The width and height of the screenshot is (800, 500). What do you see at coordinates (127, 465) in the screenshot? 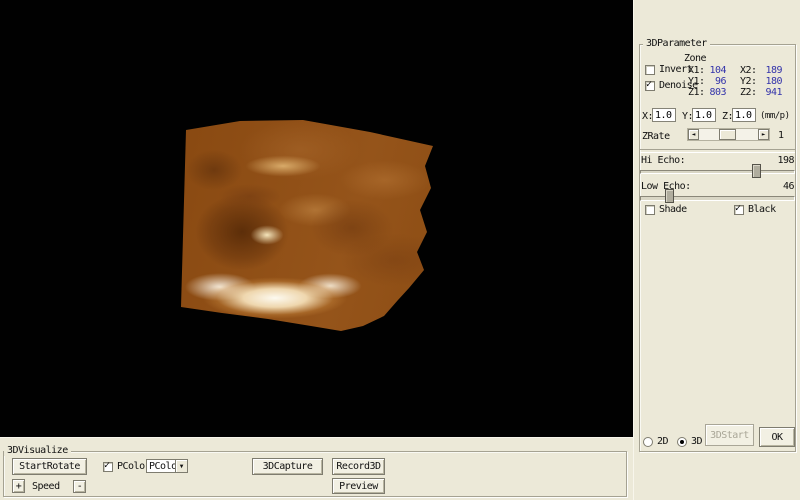
I see `pcolor-checkbox: ✓ PColor` at bounding box center [127, 465].